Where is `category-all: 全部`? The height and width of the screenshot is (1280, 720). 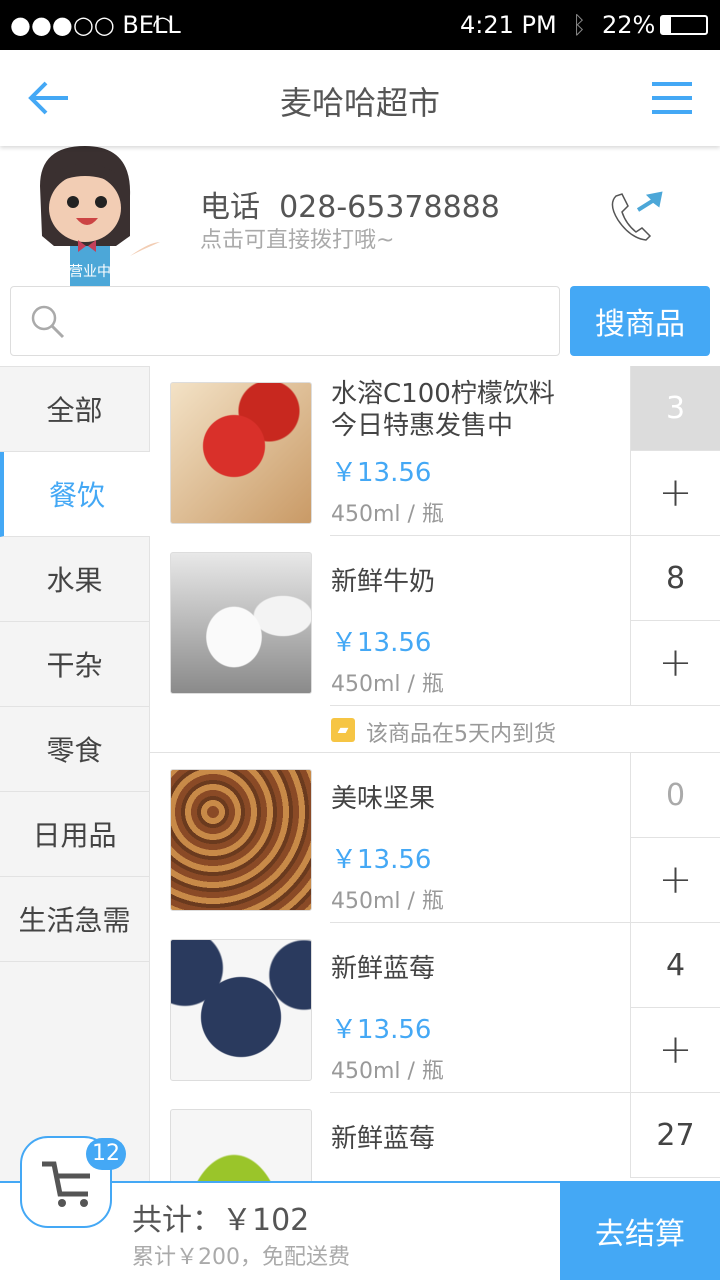
category-all: 全部 is located at coordinates (74, 409).